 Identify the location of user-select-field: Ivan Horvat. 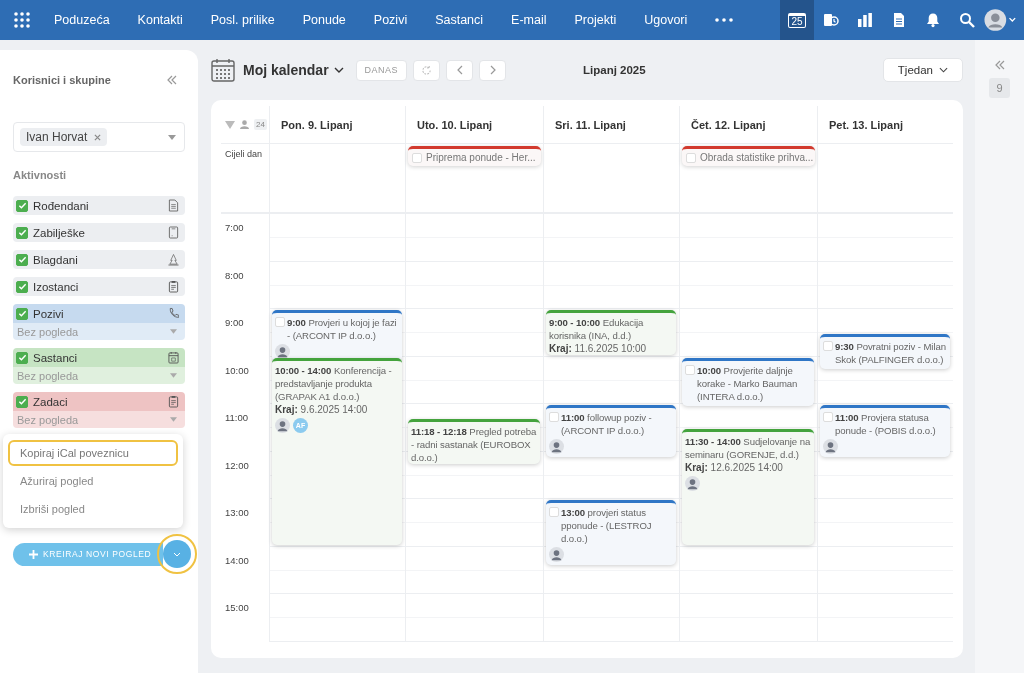
(99, 137).